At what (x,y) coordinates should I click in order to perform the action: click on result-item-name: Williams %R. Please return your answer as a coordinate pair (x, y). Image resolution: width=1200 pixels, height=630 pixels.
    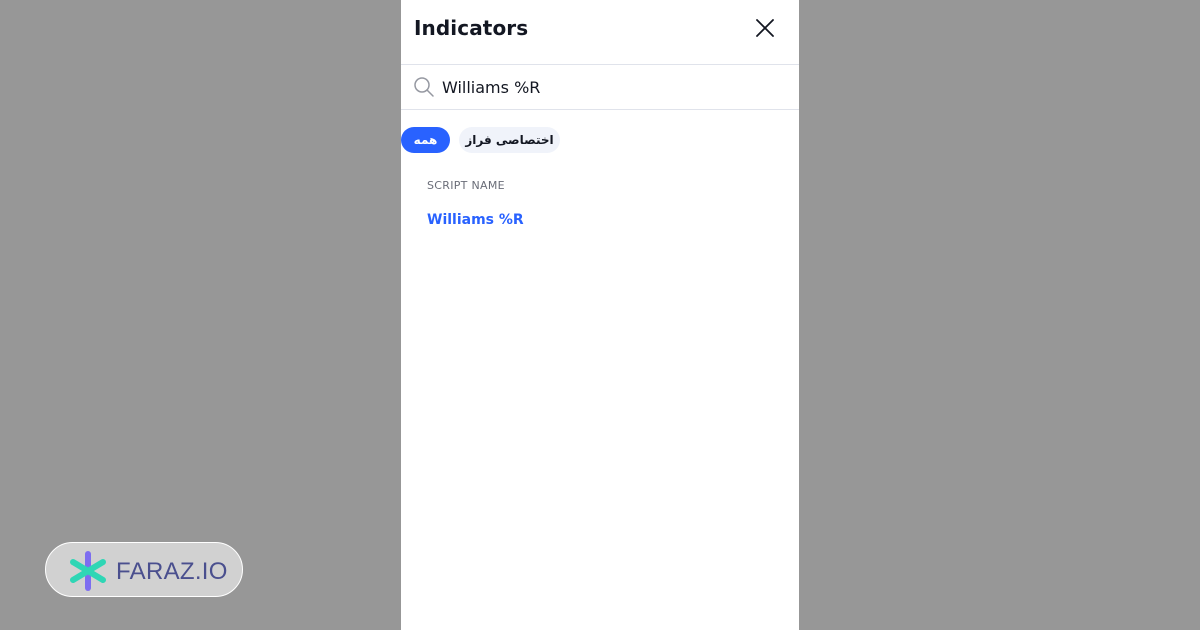
    Looking at the image, I should click on (475, 220).